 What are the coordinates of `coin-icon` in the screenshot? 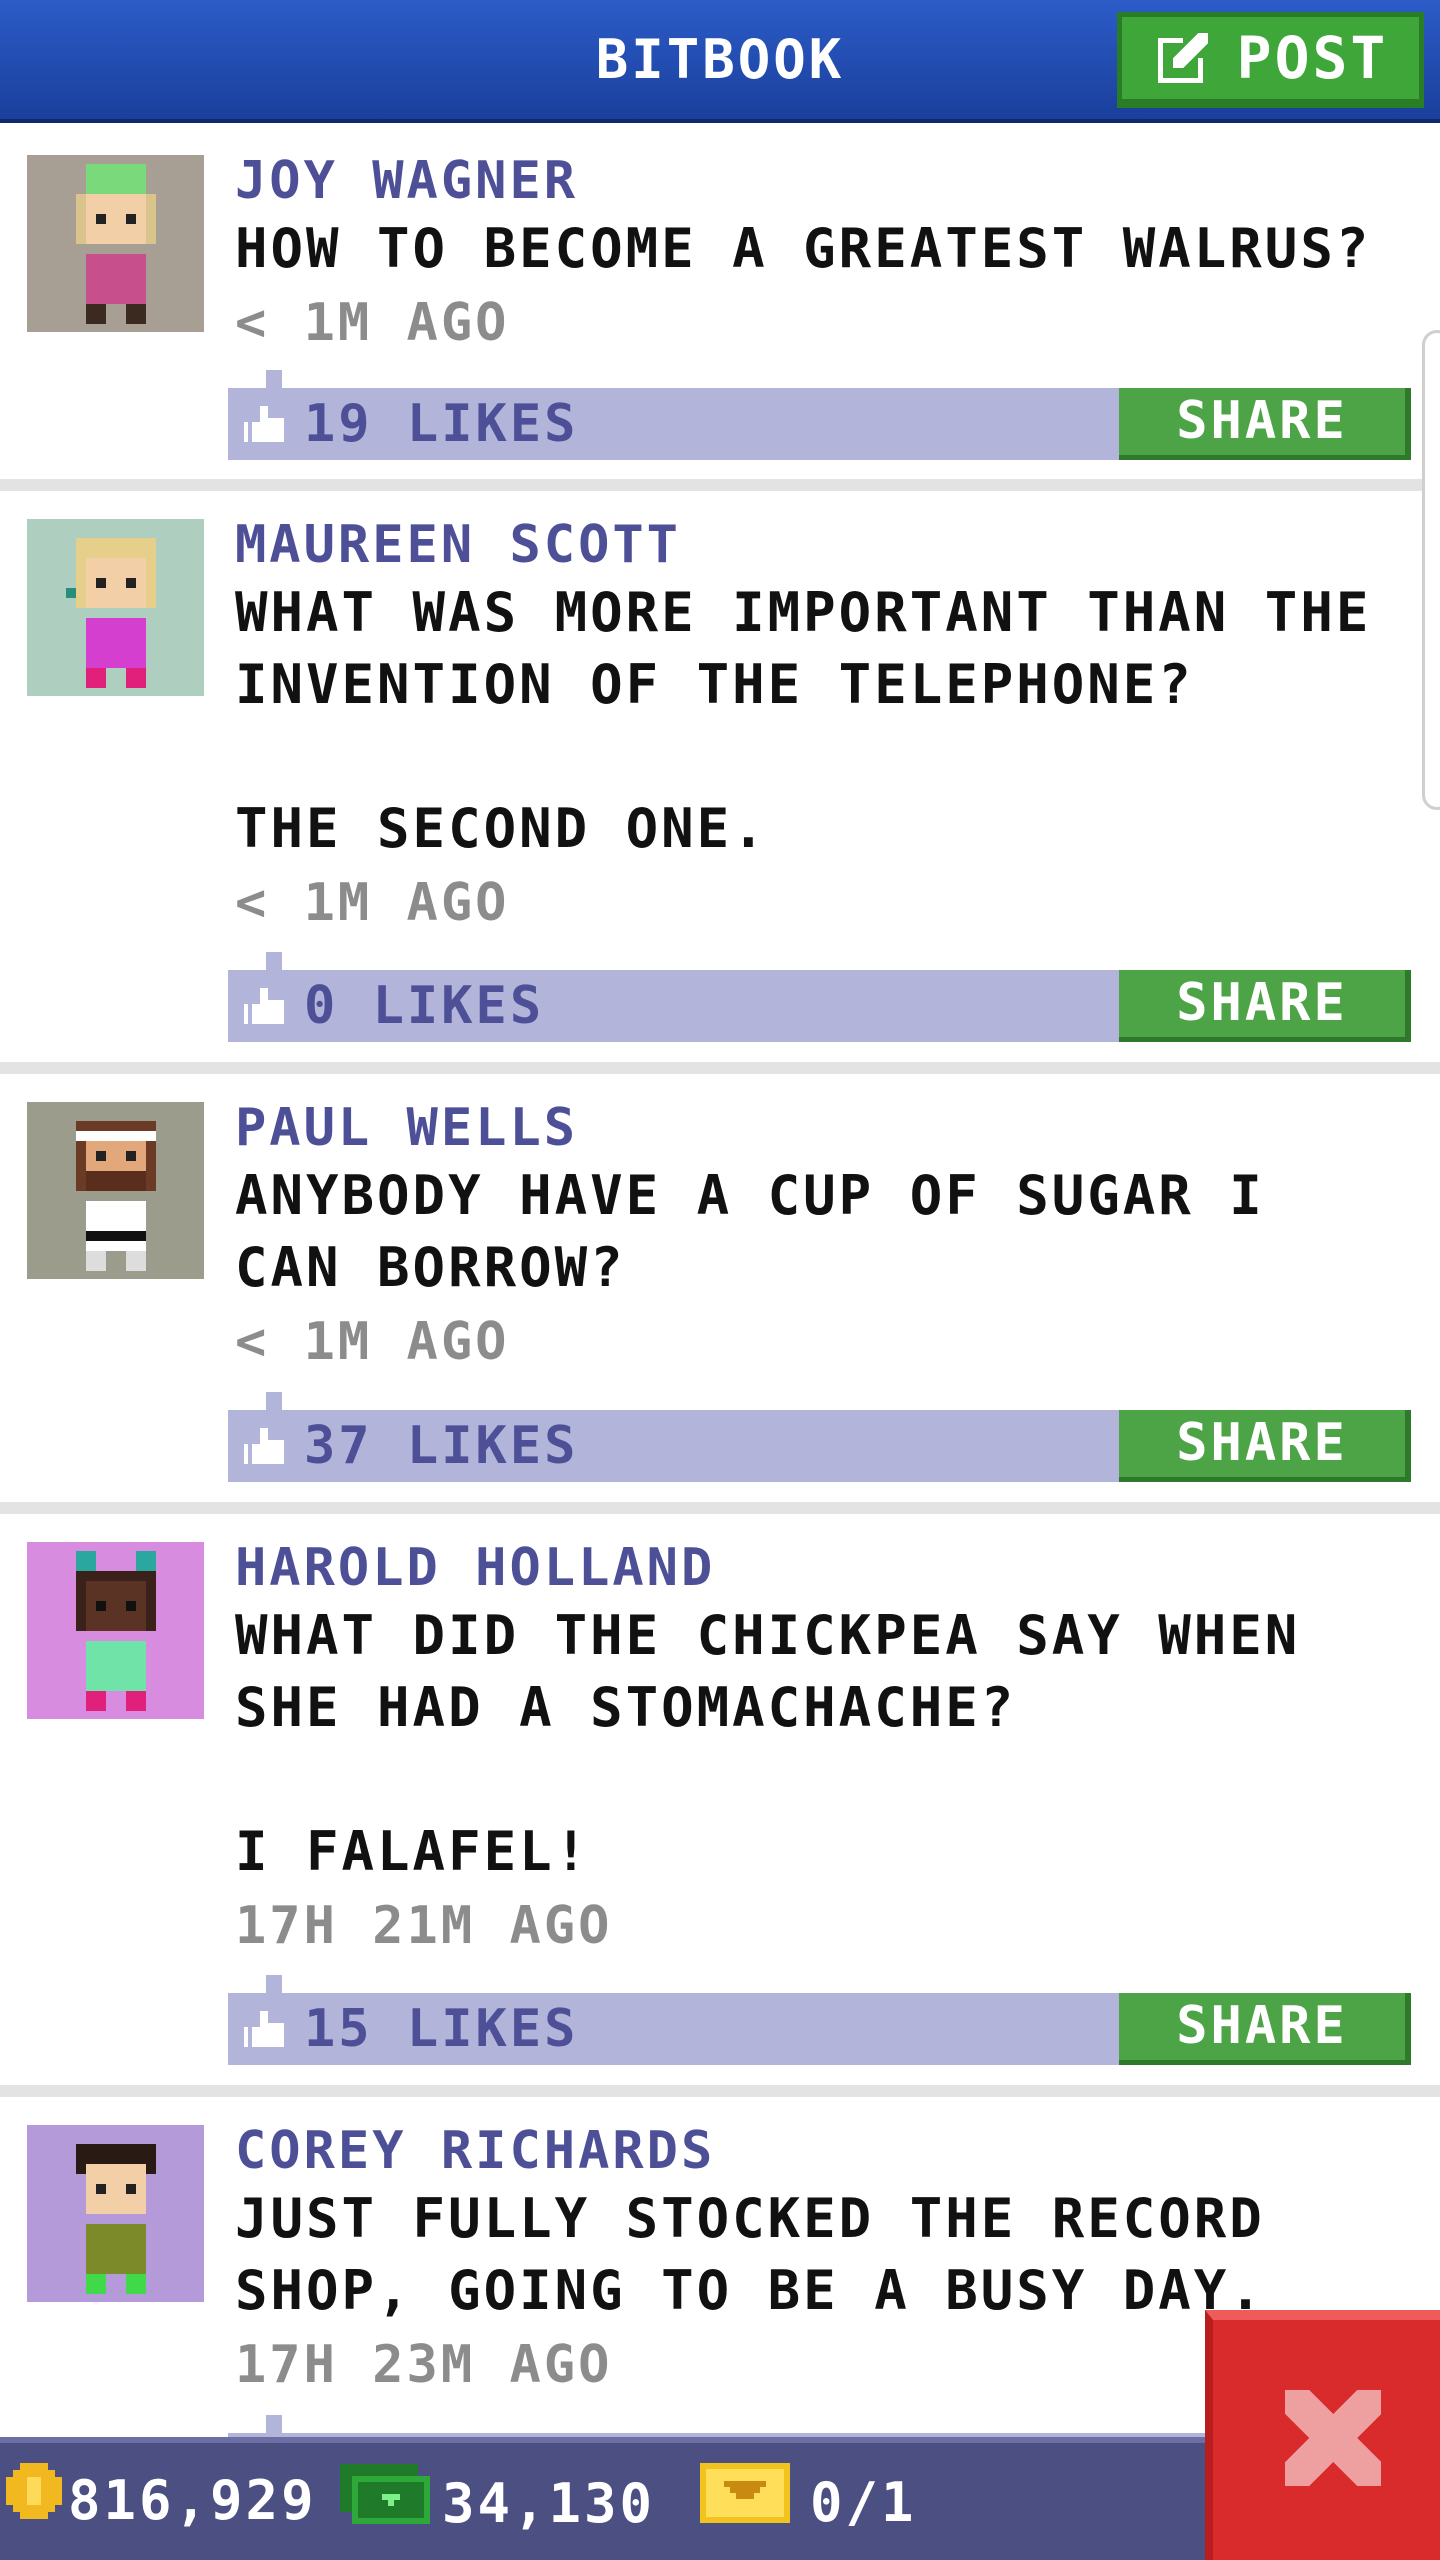 It's located at (34, 2501).